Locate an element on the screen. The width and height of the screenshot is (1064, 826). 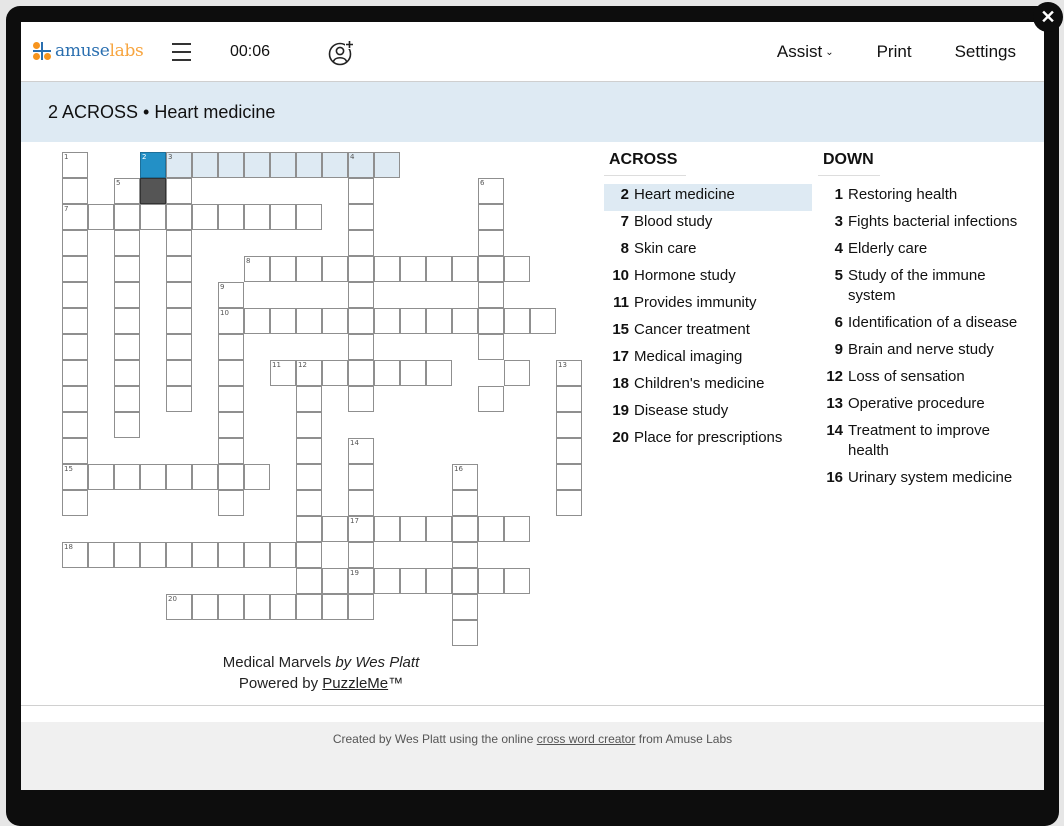
clue-across-11: 11 Provides immunity is located at coordinates (708, 305).